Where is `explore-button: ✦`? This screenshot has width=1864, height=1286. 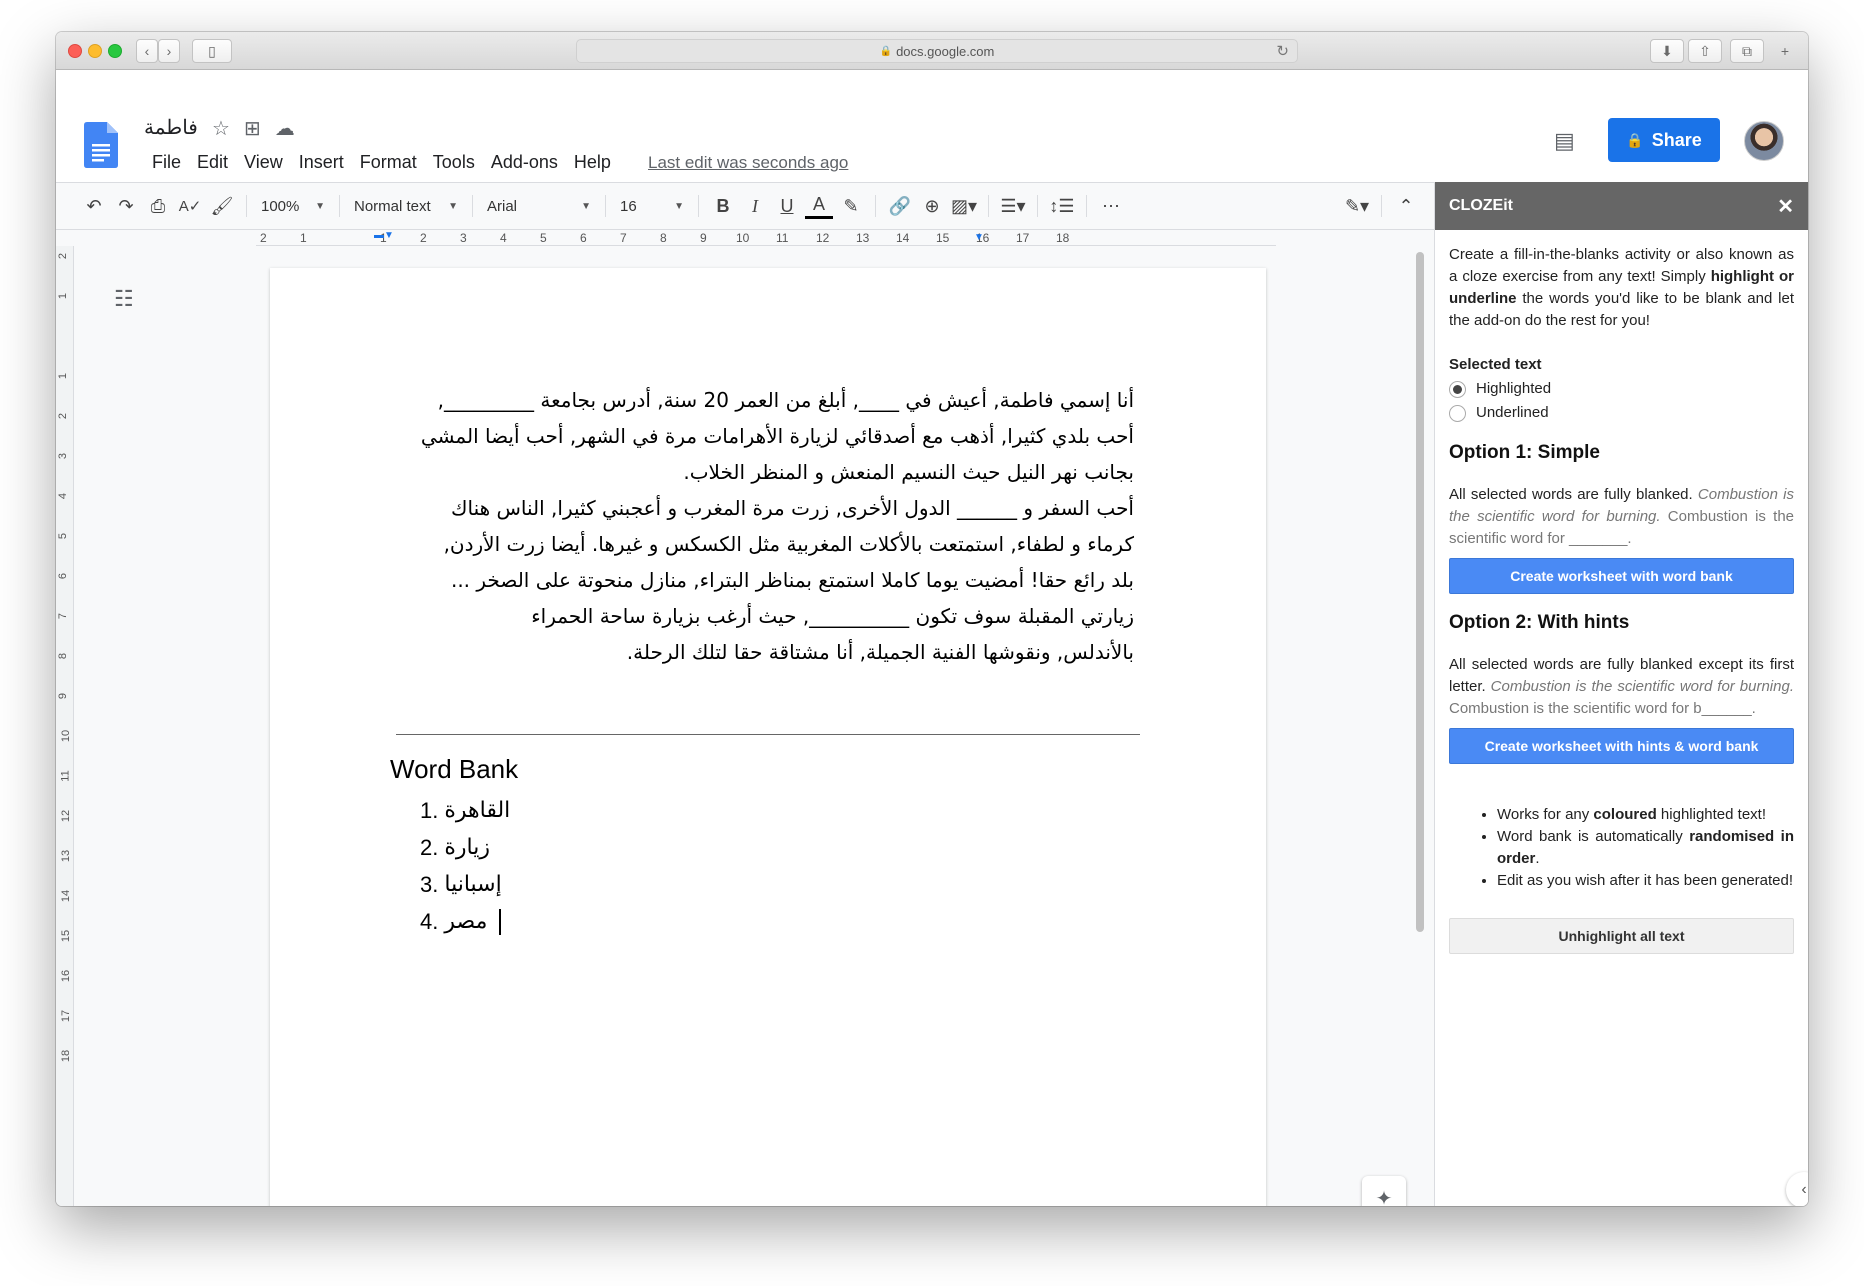 explore-button: ✦ is located at coordinates (1384, 1191).